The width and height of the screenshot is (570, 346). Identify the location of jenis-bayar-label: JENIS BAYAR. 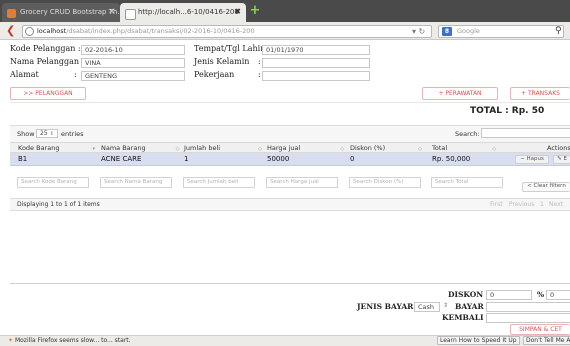
(385, 306).